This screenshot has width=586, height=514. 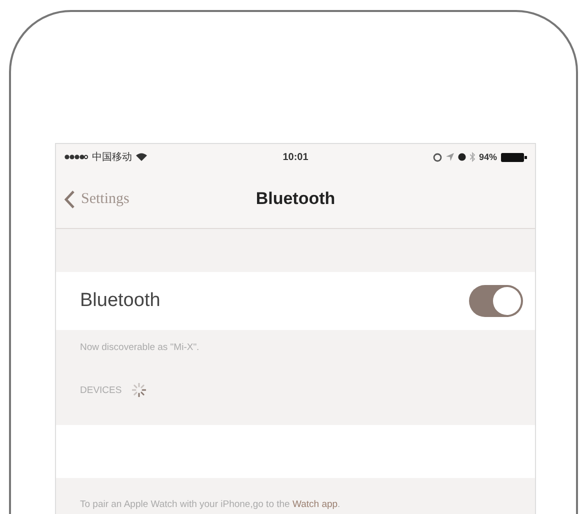 What do you see at coordinates (513, 157) in the screenshot?
I see `battery-icon` at bounding box center [513, 157].